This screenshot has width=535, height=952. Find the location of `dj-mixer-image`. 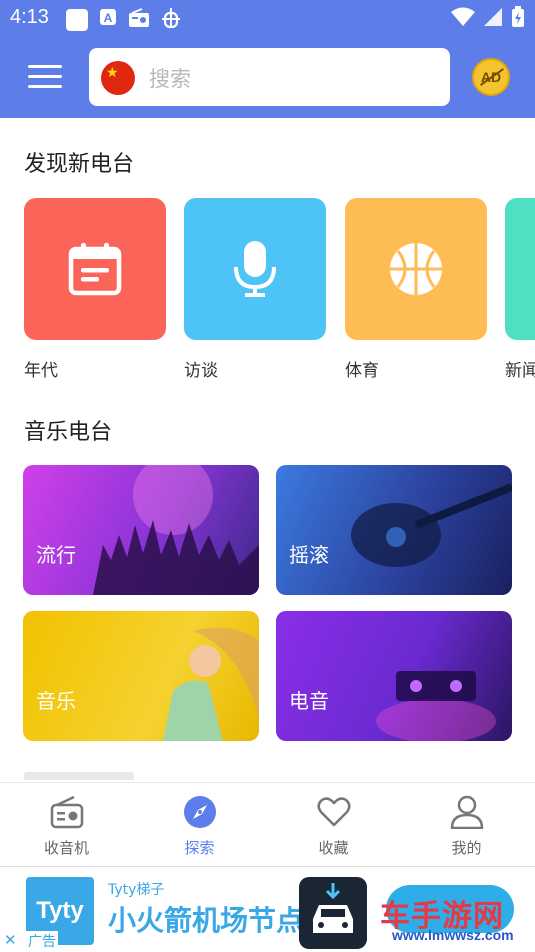

dj-mixer-image is located at coordinates (436, 706).